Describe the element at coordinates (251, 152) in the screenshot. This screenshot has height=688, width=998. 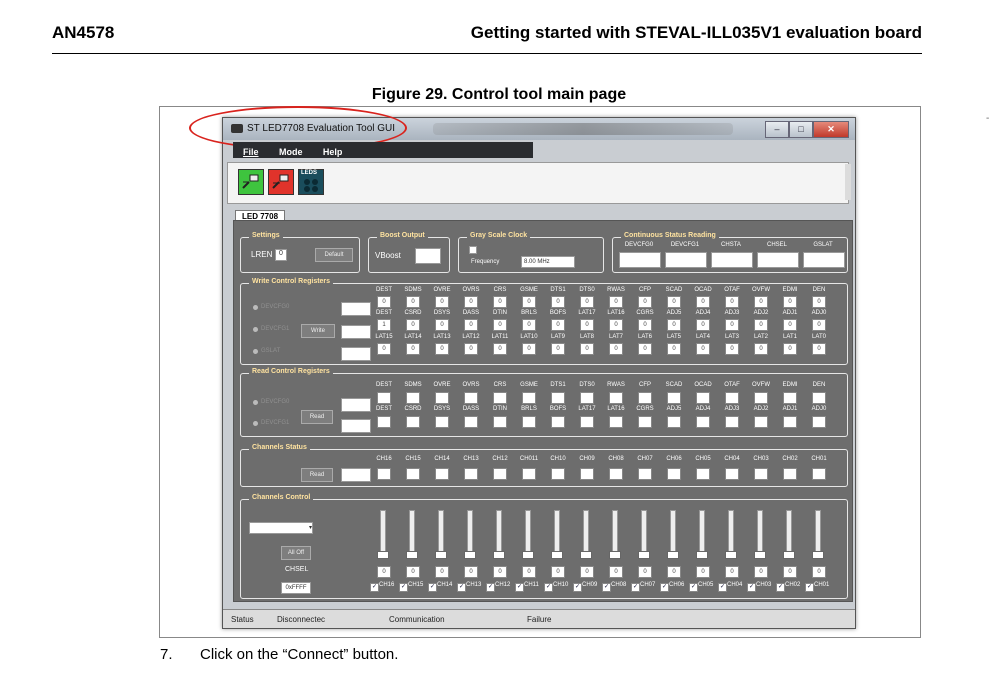
I see `menu-file: File` at that location.